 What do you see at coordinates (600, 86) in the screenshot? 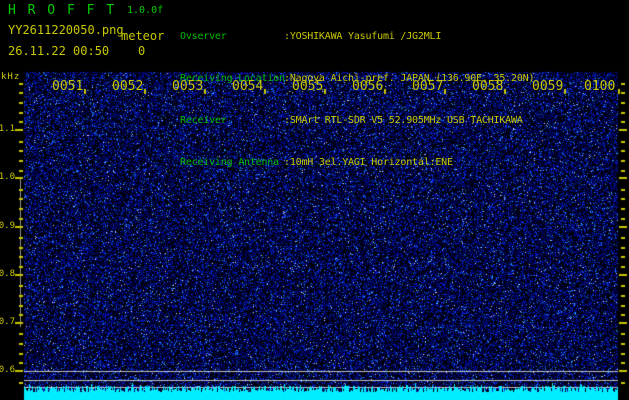
I see `time-label-0100: 0100` at bounding box center [600, 86].